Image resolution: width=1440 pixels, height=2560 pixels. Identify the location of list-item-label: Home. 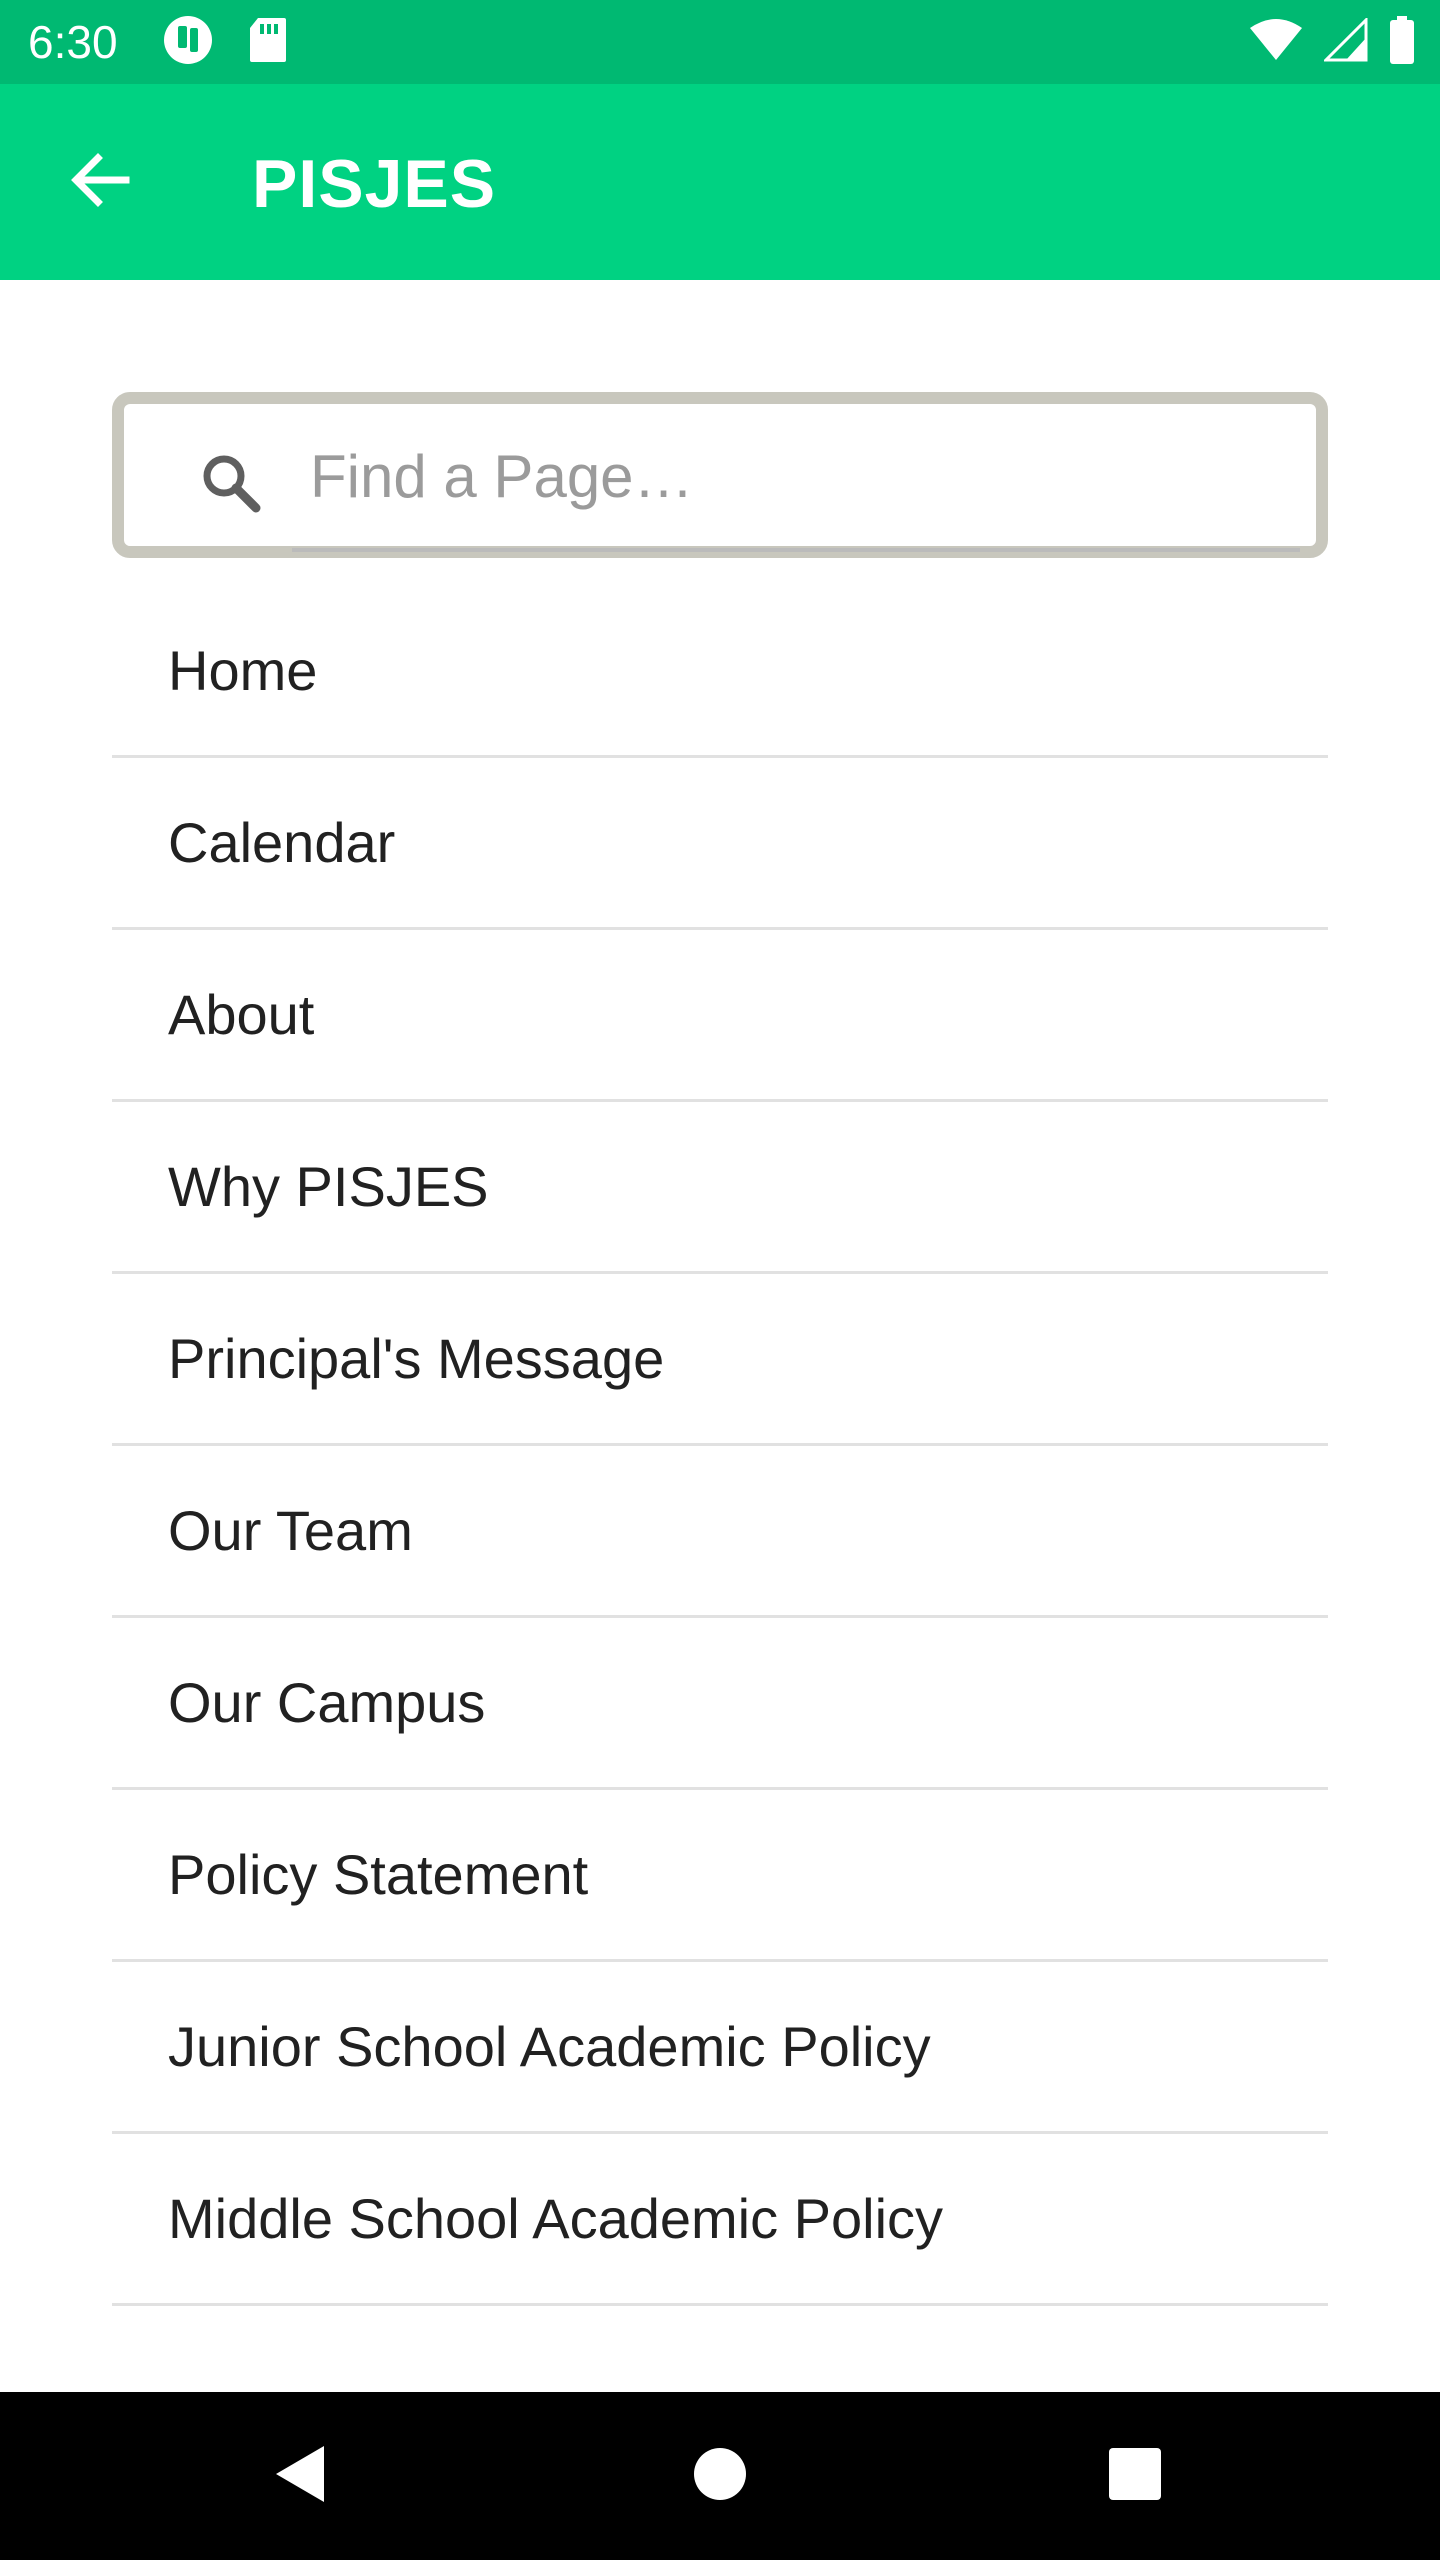
(243, 670).